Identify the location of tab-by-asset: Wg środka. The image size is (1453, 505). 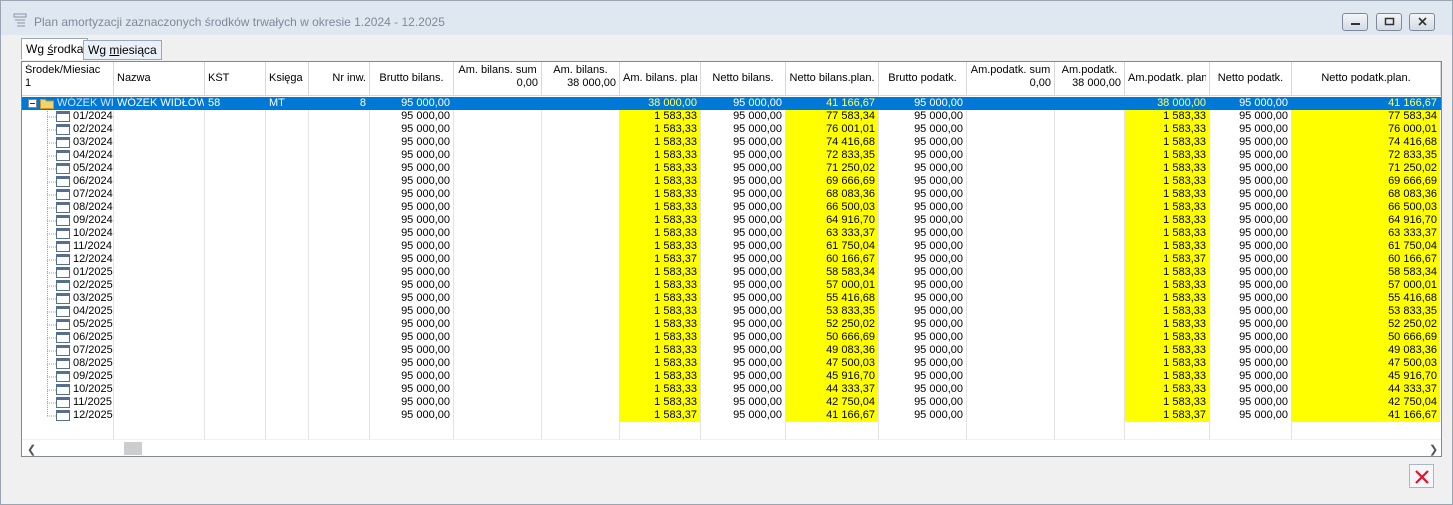
(55, 49).